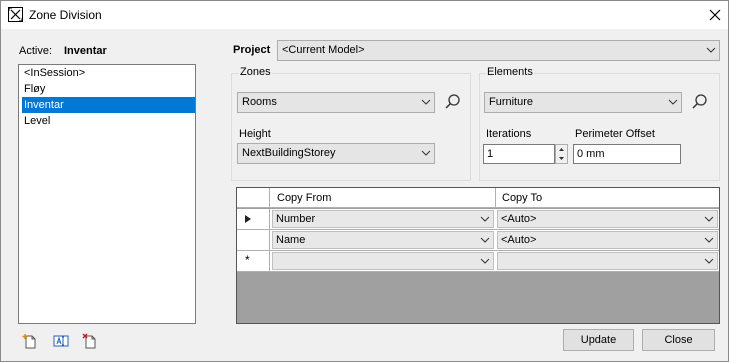 The width and height of the screenshot is (729, 362). I want to click on active-label: Active:, so click(36, 51).